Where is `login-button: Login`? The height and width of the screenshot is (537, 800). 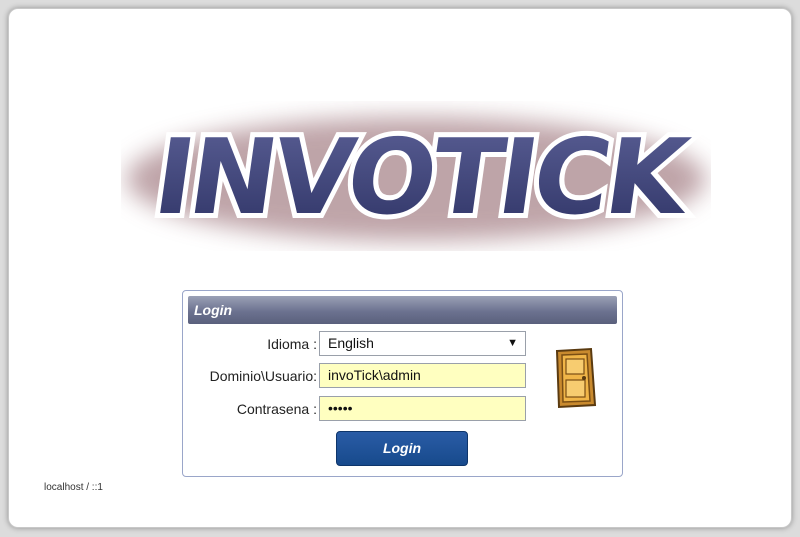 login-button: Login is located at coordinates (402, 448).